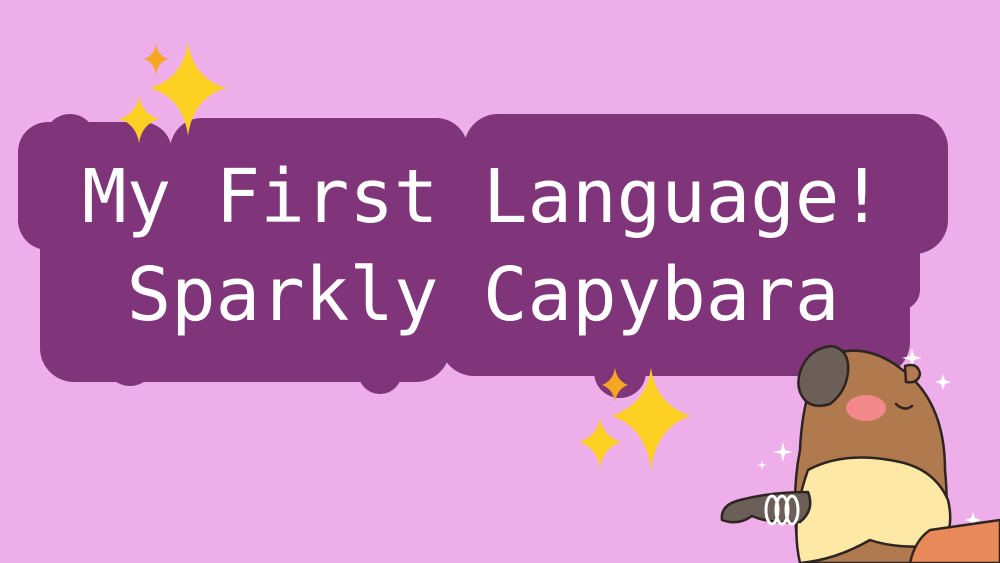 The image size is (1000, 563). What do you see at coordinates (483, 295) in the screenshot?
I see `title-line-2: Sparkly Capybara` at bounding box center [483, 295].